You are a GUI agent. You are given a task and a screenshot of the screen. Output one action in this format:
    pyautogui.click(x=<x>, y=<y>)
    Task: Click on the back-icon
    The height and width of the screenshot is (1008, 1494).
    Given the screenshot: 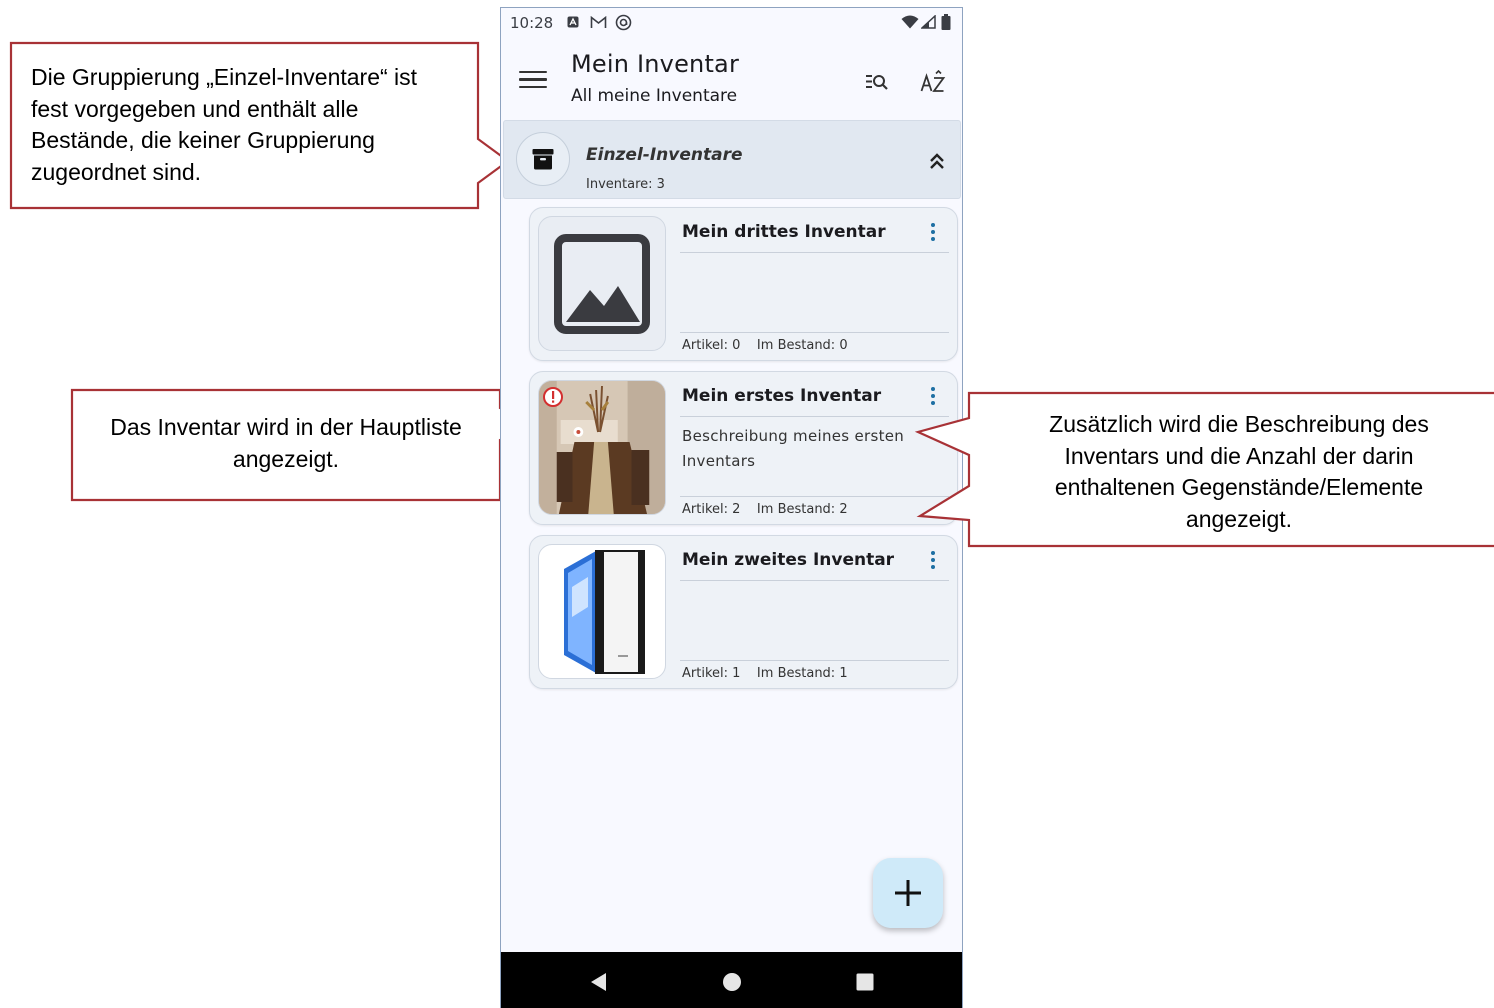 What is the action you would take?
    pyautogui.click(x=598, y=982)
    